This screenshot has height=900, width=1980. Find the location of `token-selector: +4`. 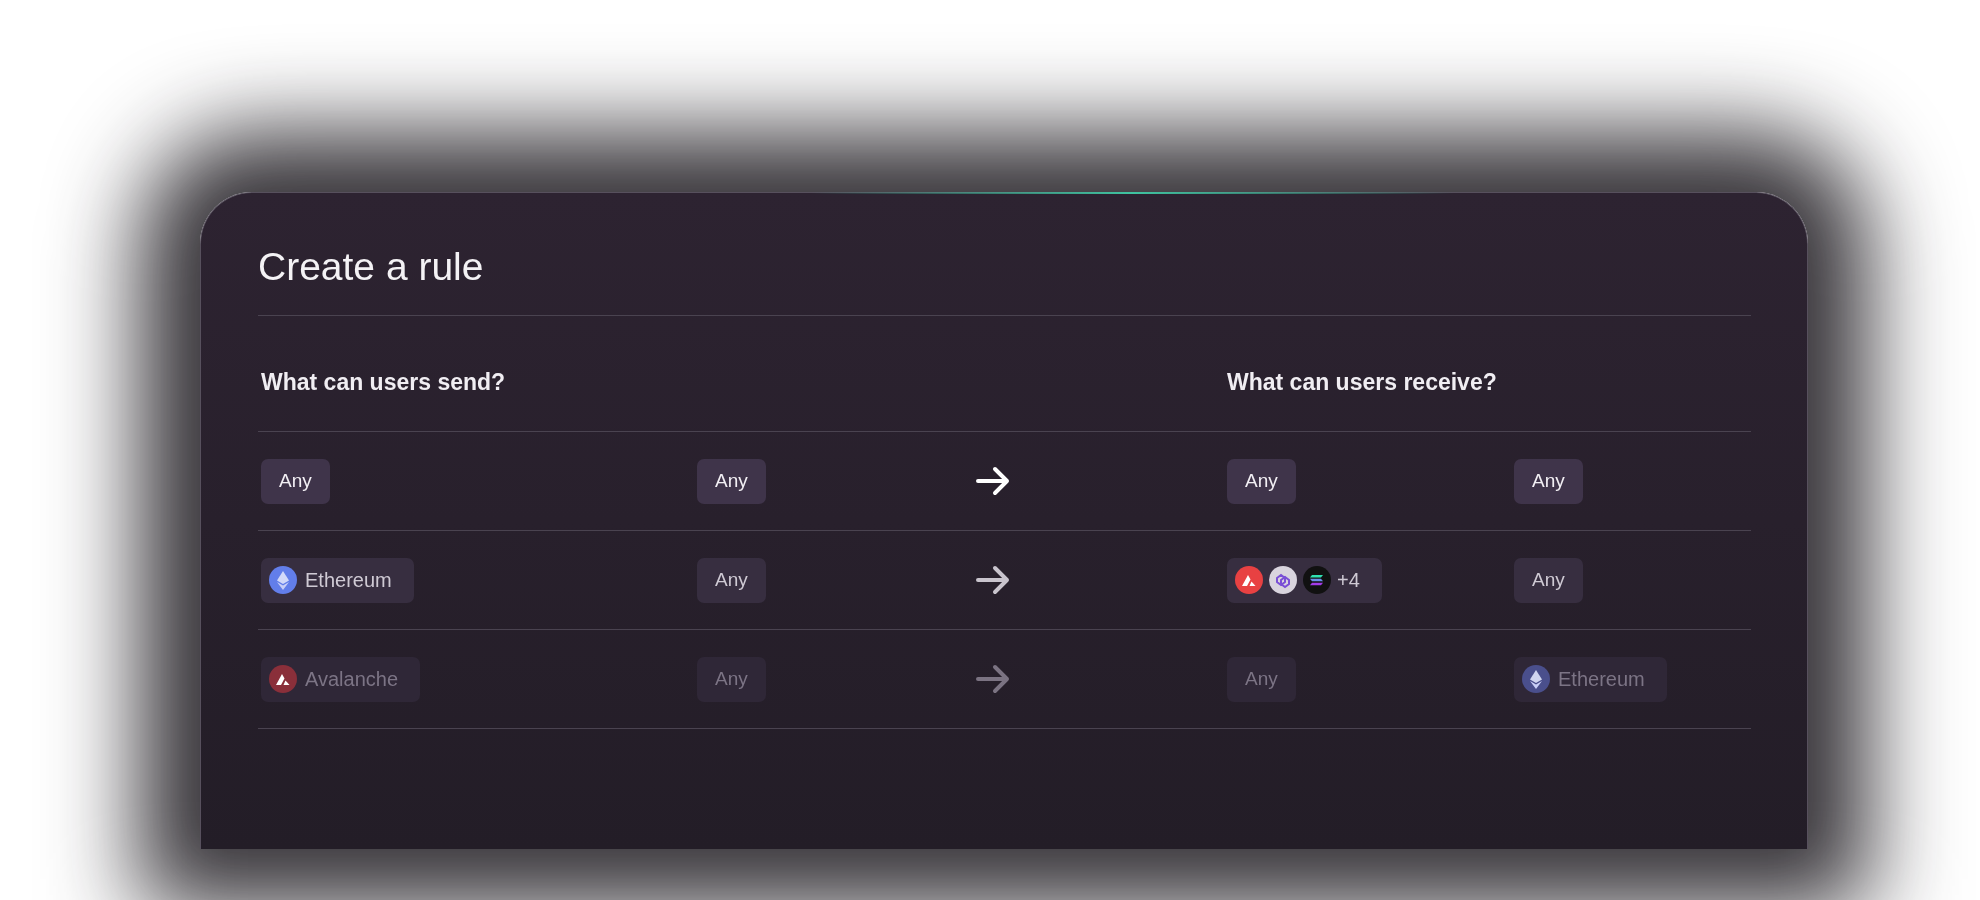

token-selector: +4 is located at coordinates (1304, 580).